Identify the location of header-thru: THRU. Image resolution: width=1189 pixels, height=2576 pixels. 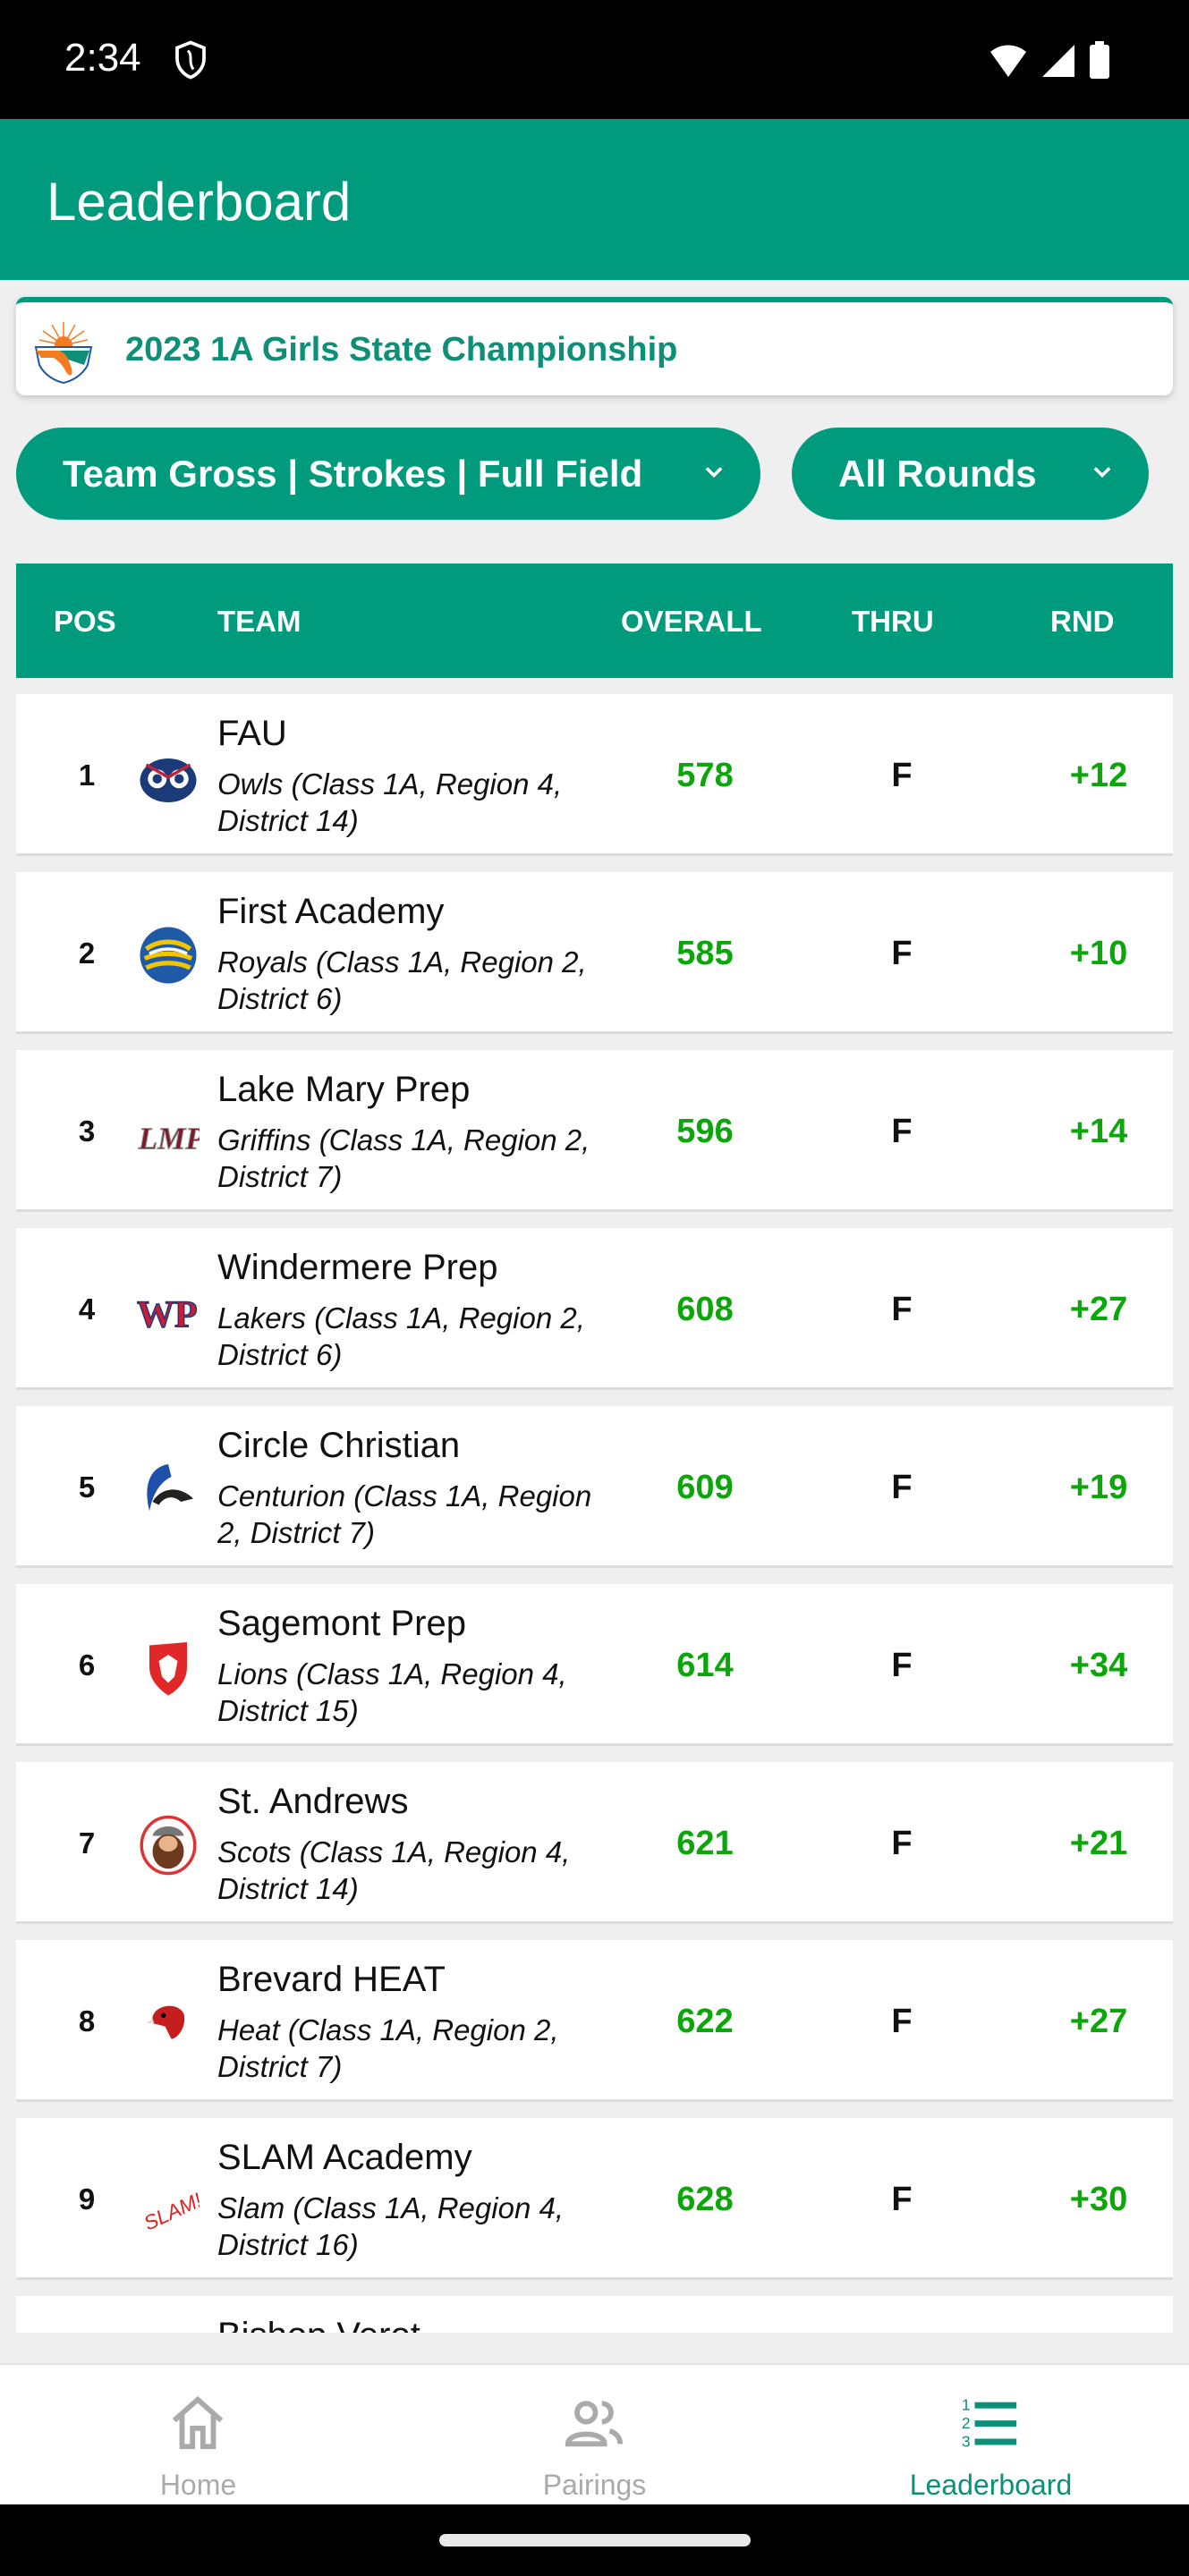
(893, 621).